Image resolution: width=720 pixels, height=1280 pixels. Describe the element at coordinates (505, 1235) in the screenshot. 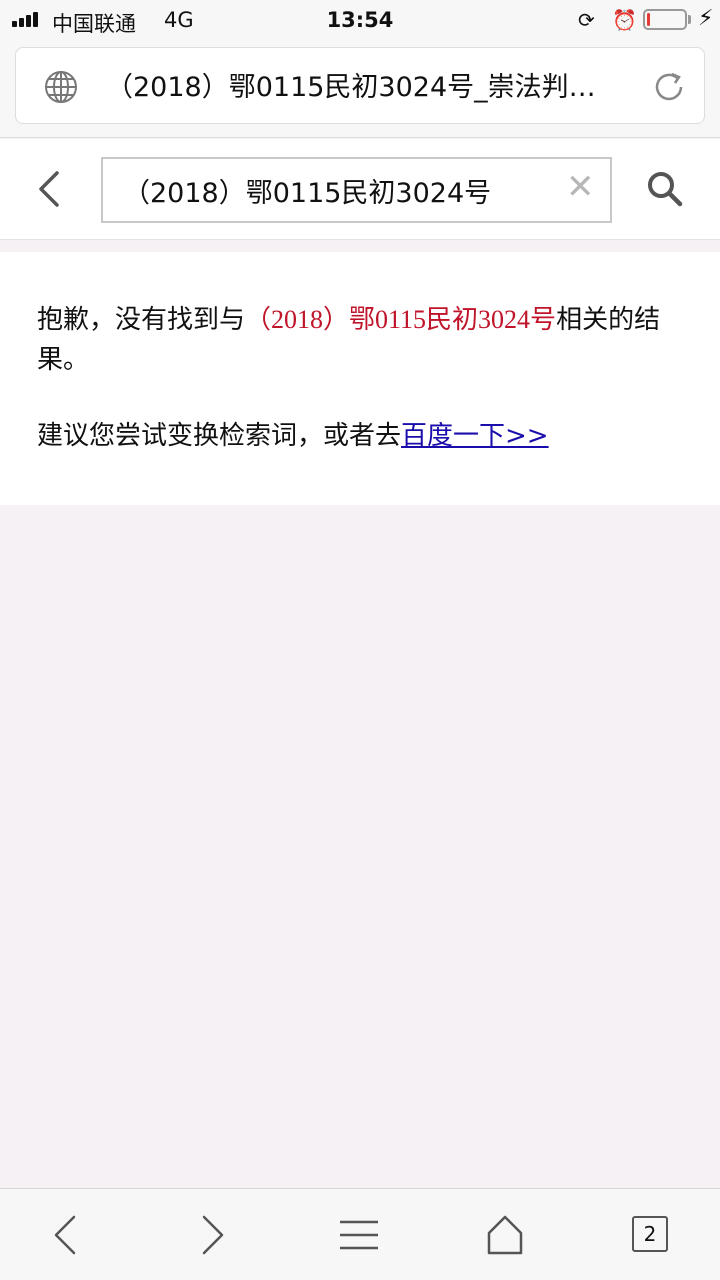

I see `home-icon` at that location.